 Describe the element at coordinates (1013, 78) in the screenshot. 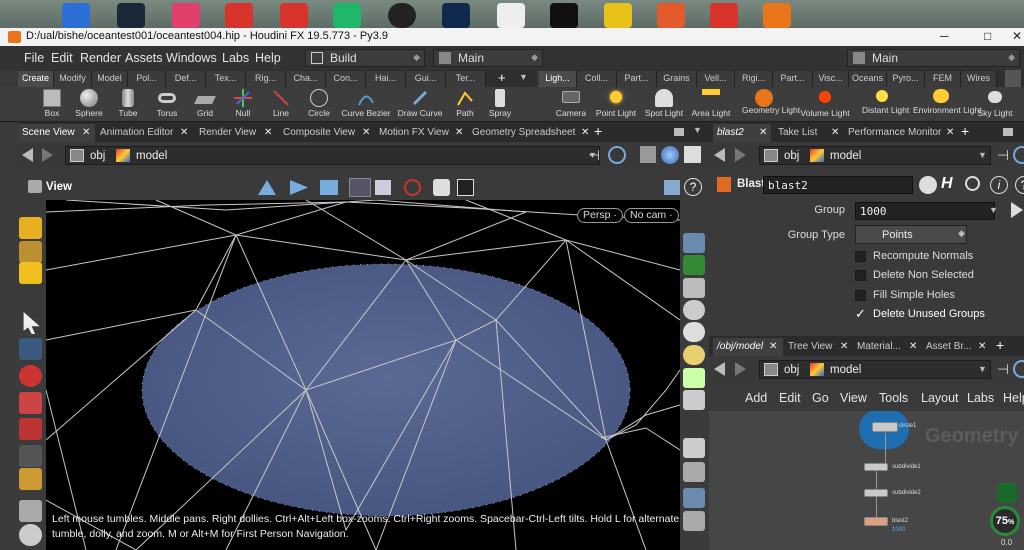

I see `shelf-scroll-icon` at that location.